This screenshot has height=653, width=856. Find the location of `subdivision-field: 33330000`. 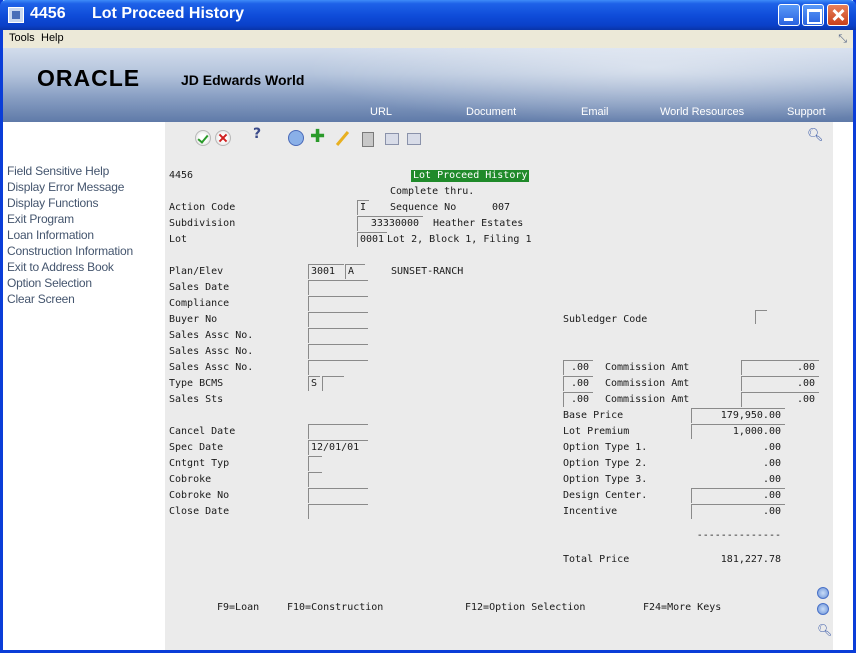

subdivision-field: 33330000 is located at coordinates (390, 223).